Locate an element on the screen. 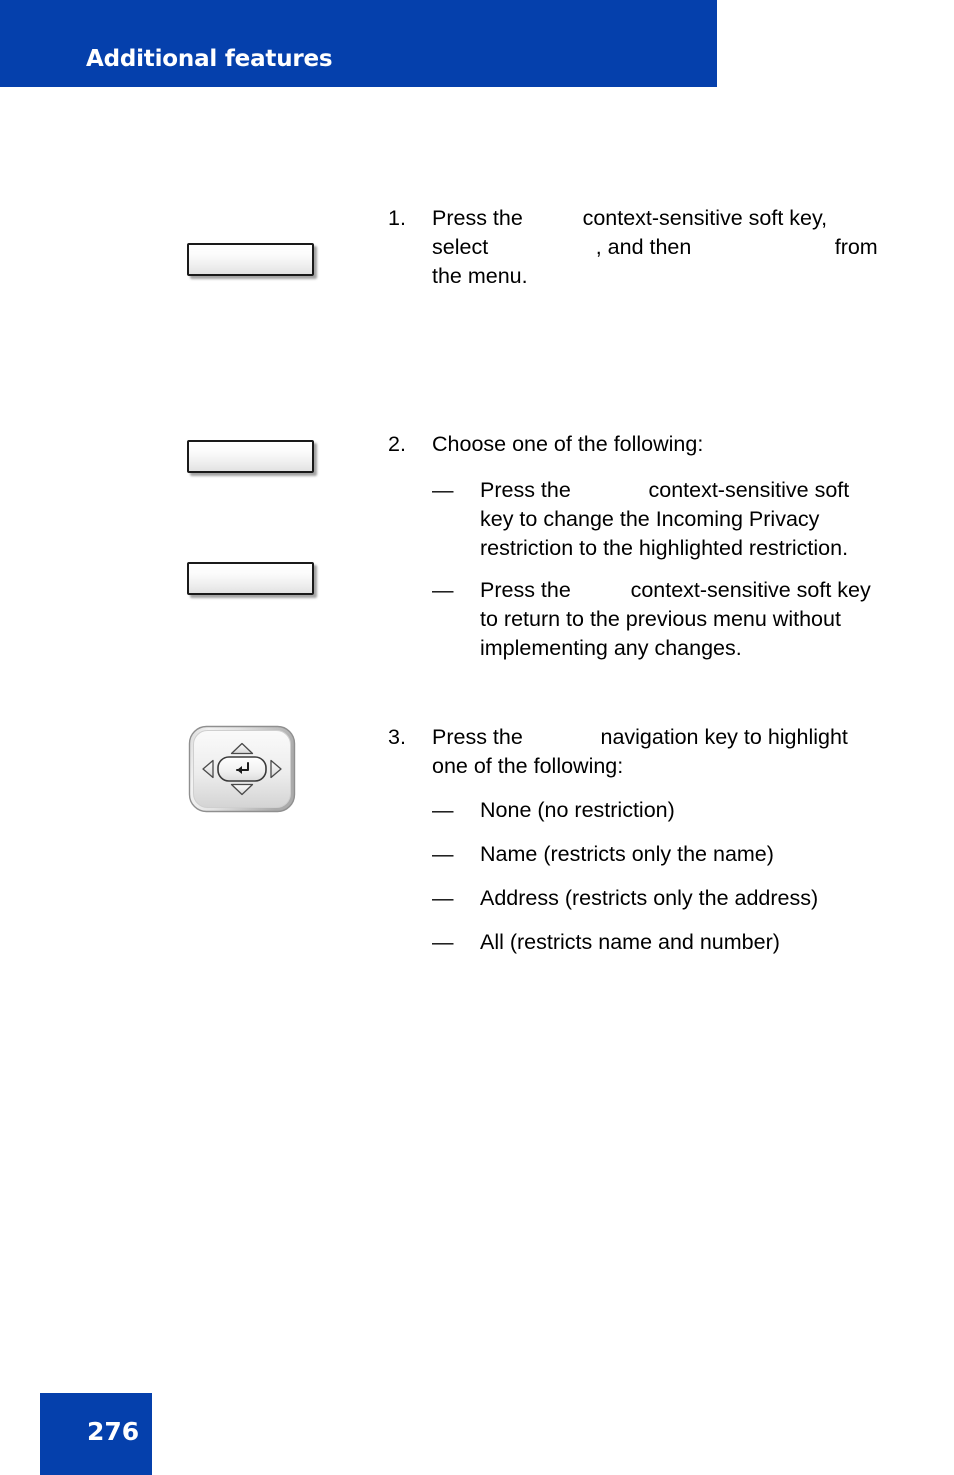 The image size is (954, 1475). step-1-segment-a: Press the is located at coordinates (477, 218).